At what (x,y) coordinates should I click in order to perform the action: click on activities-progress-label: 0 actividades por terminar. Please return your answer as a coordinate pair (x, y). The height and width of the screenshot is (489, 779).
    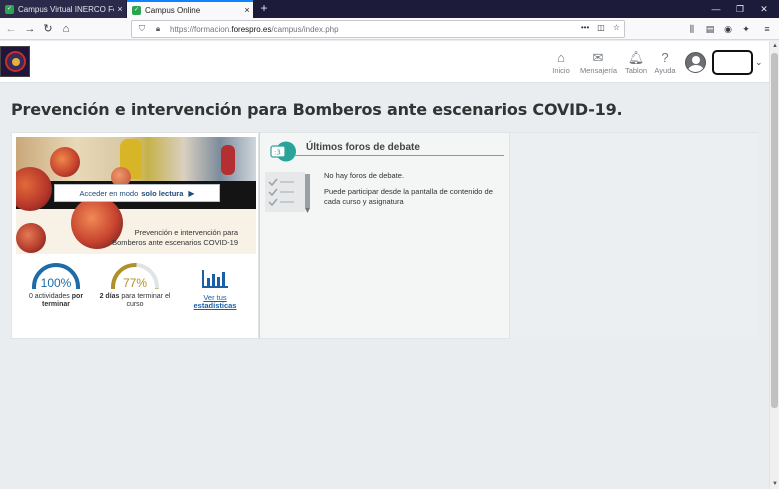
    Looking at the image, I should click on (56, 300).